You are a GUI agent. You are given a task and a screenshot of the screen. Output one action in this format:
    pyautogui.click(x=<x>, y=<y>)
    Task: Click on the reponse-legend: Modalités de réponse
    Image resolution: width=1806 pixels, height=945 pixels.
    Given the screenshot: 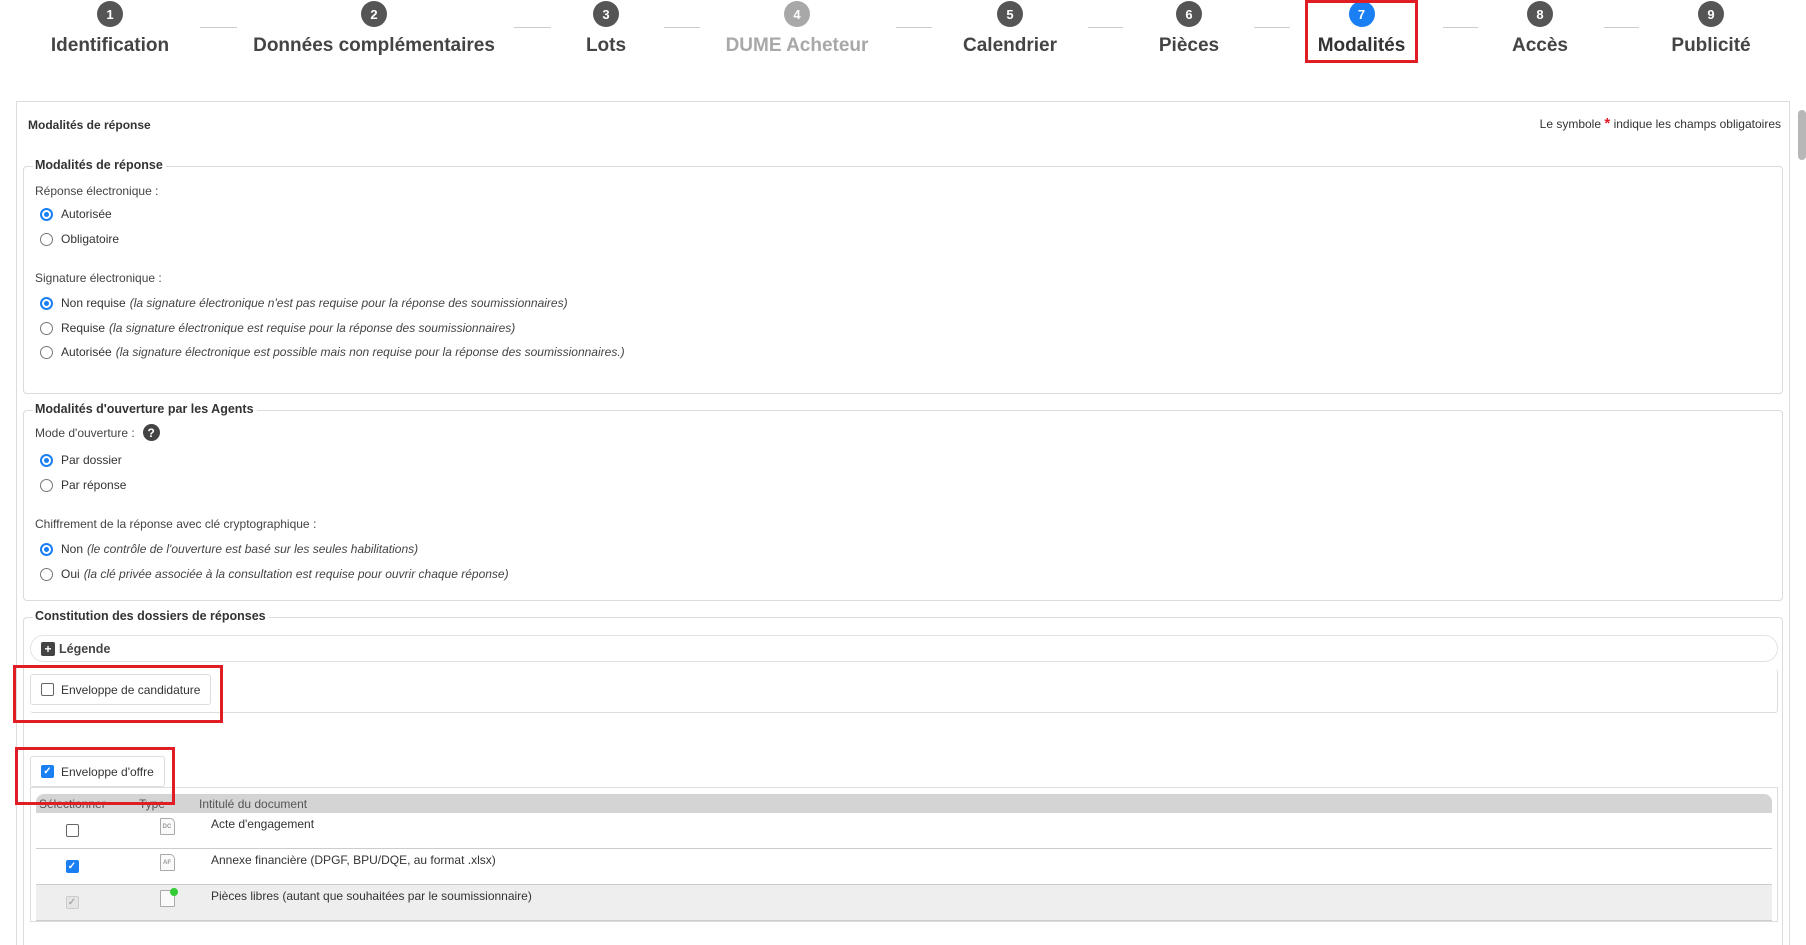 What is the action you would take?
    pyautogui.click(x=99, y=165)
    